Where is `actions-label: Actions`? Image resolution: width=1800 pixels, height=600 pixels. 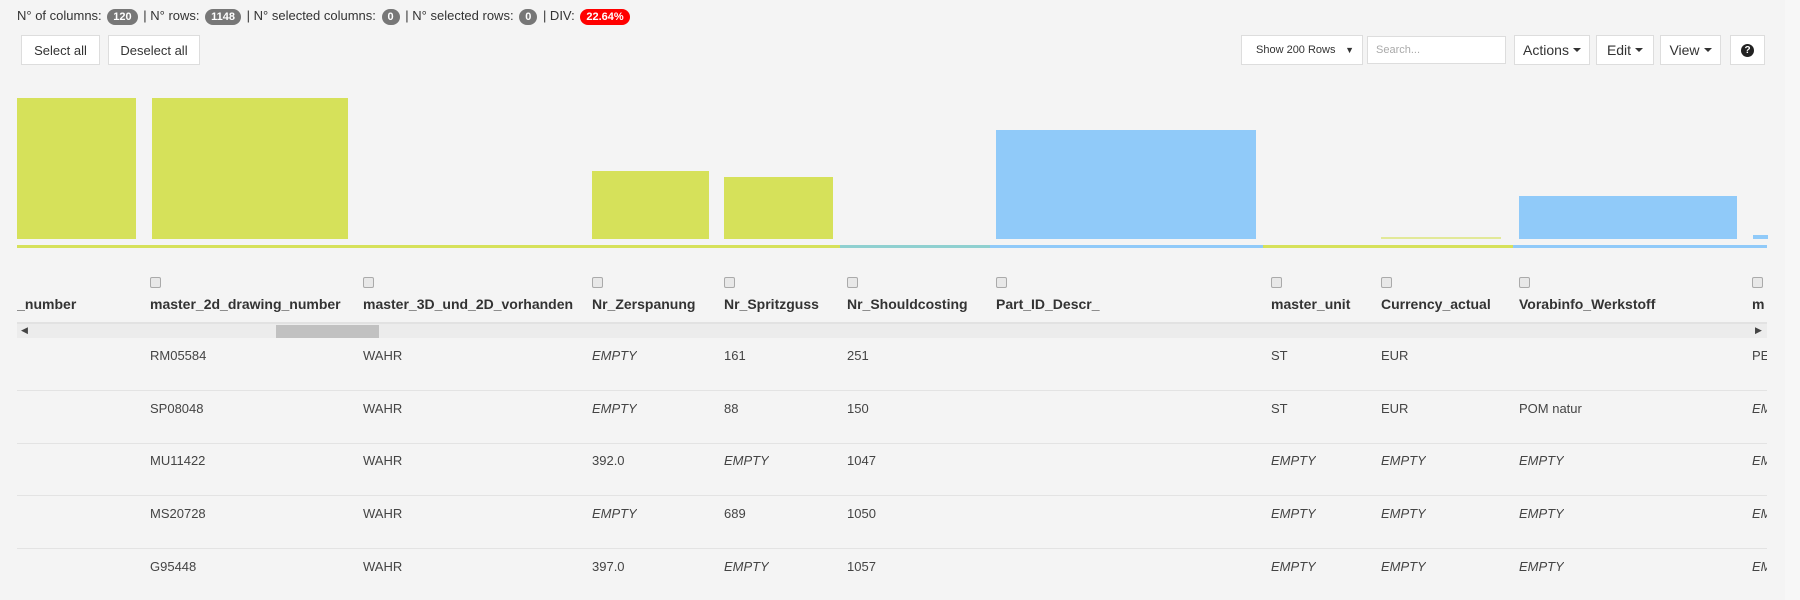 actions-label: Actions is located at coordinates (1546, 50).